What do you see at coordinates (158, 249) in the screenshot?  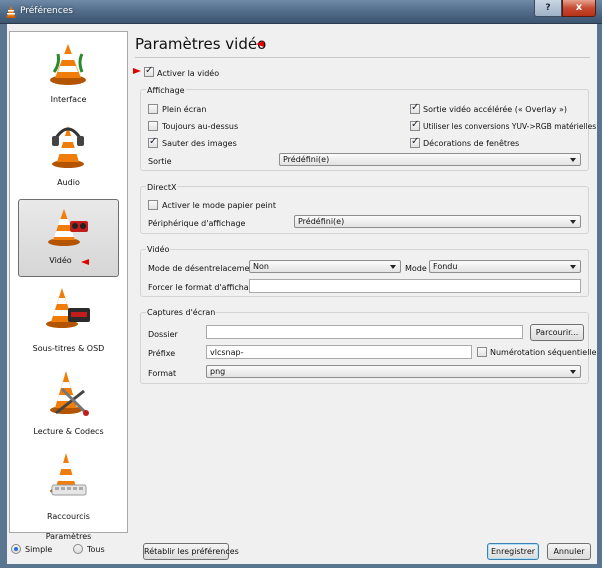 I see `video-group-title: Vidéo` at bounding box center [158, 249].